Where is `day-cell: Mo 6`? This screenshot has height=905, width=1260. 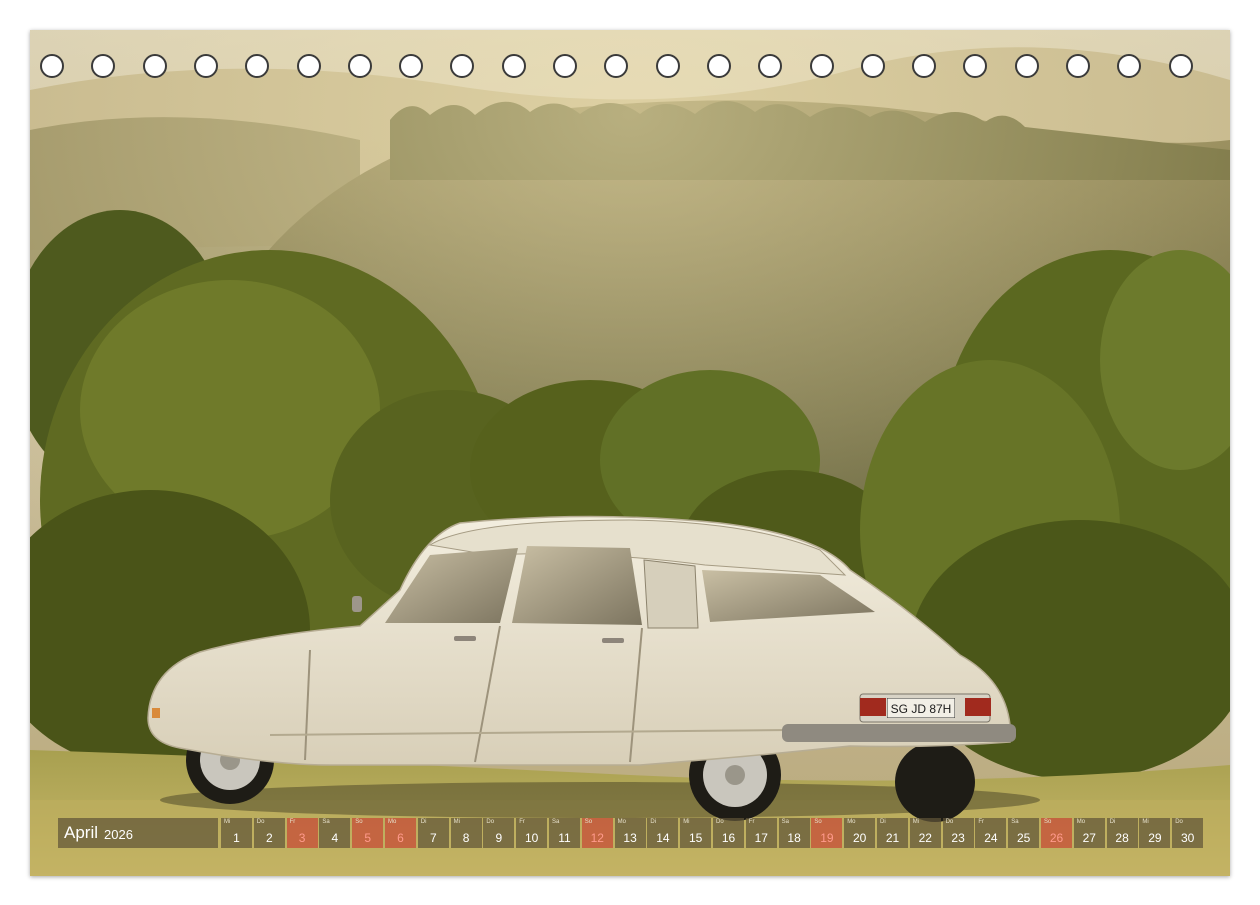
day-cell: Mo 6 is located at coordinates (400, 833).